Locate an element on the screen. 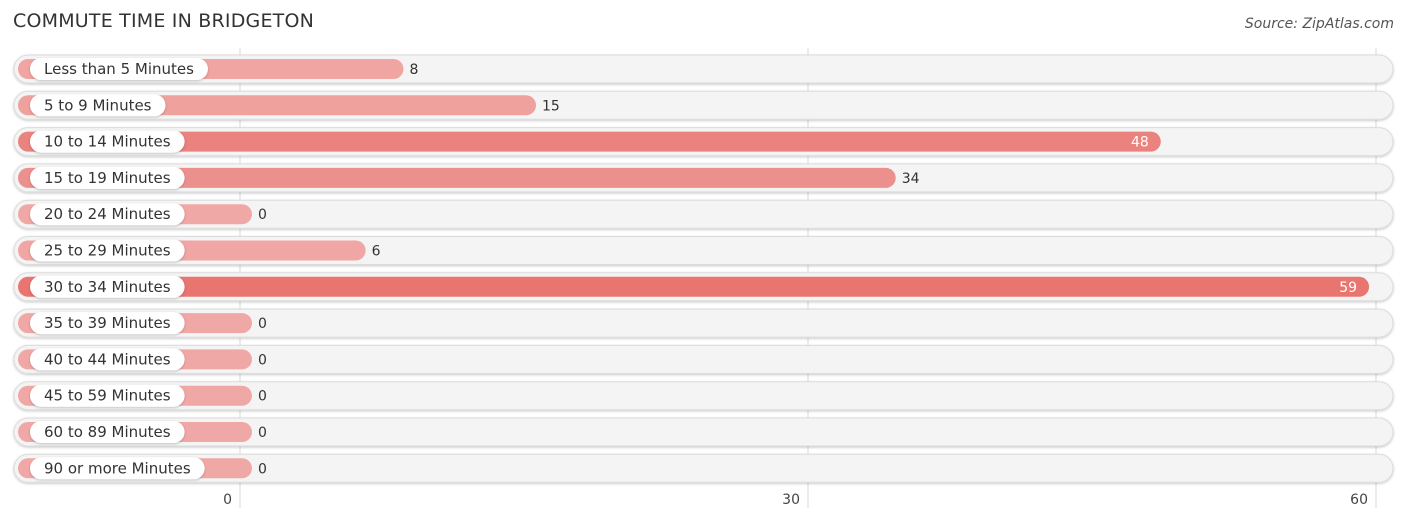 The width and height of the screenshot is (1406, 524). category-label: 60 to 89 Minutes is located at coordinates (107, 432).